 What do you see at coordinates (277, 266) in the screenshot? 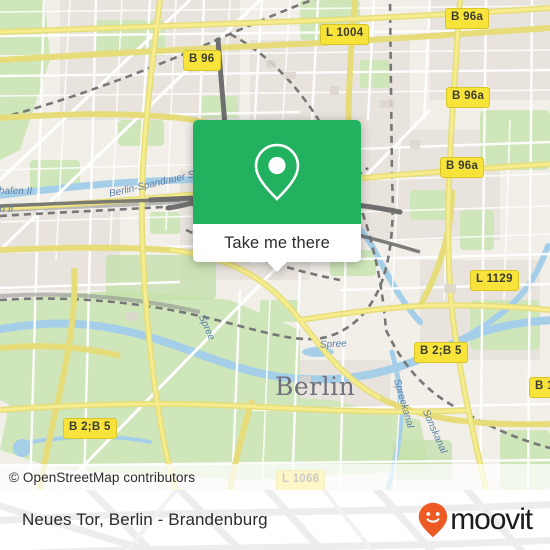
I see `callout-tail` at bounding box center [277, 266].